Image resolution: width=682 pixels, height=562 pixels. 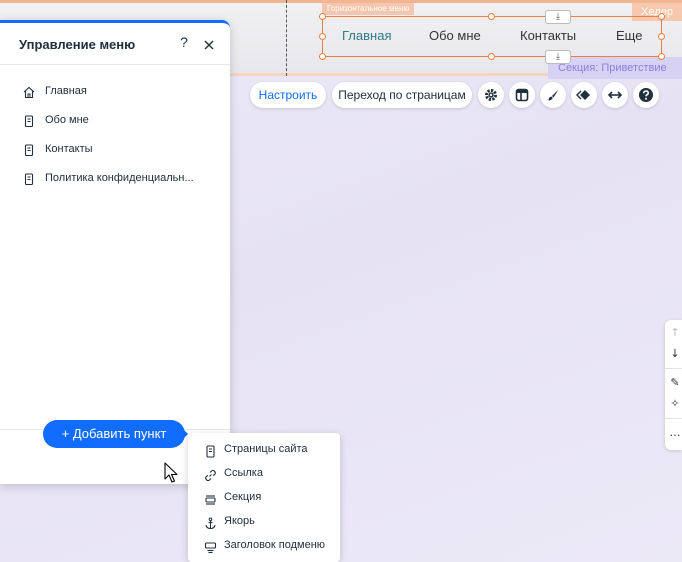 I want to click on gear-icon, so click(x=491, y=95).